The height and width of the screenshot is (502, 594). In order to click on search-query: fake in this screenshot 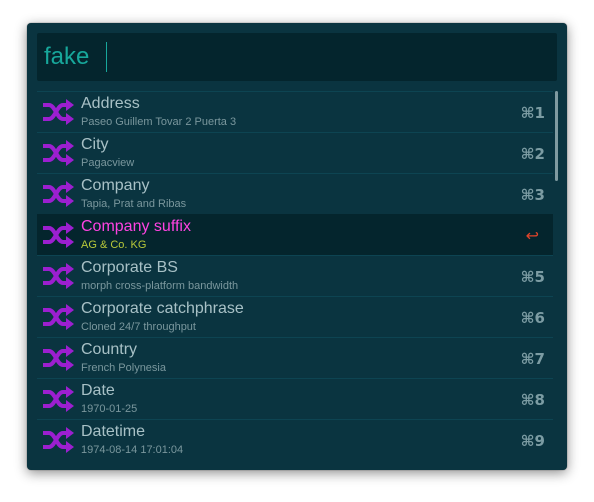, I will do `click(66, 57)`.